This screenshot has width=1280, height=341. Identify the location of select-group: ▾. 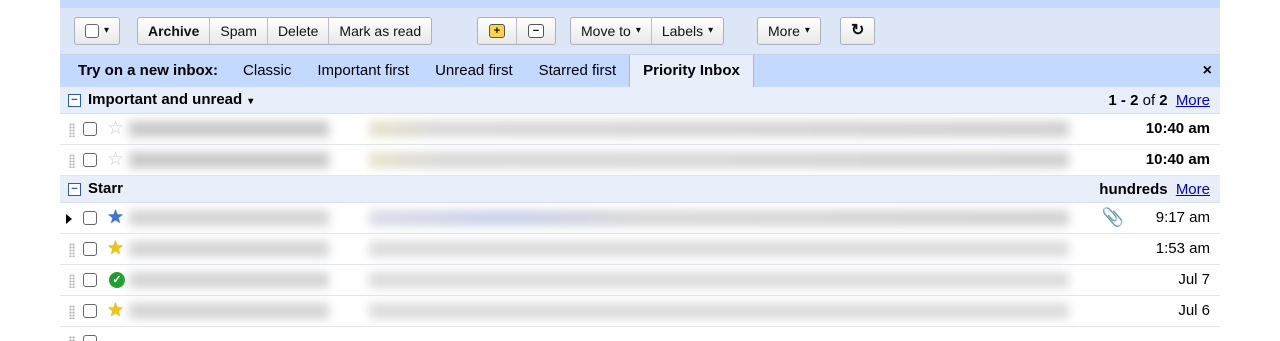
(97, 31).